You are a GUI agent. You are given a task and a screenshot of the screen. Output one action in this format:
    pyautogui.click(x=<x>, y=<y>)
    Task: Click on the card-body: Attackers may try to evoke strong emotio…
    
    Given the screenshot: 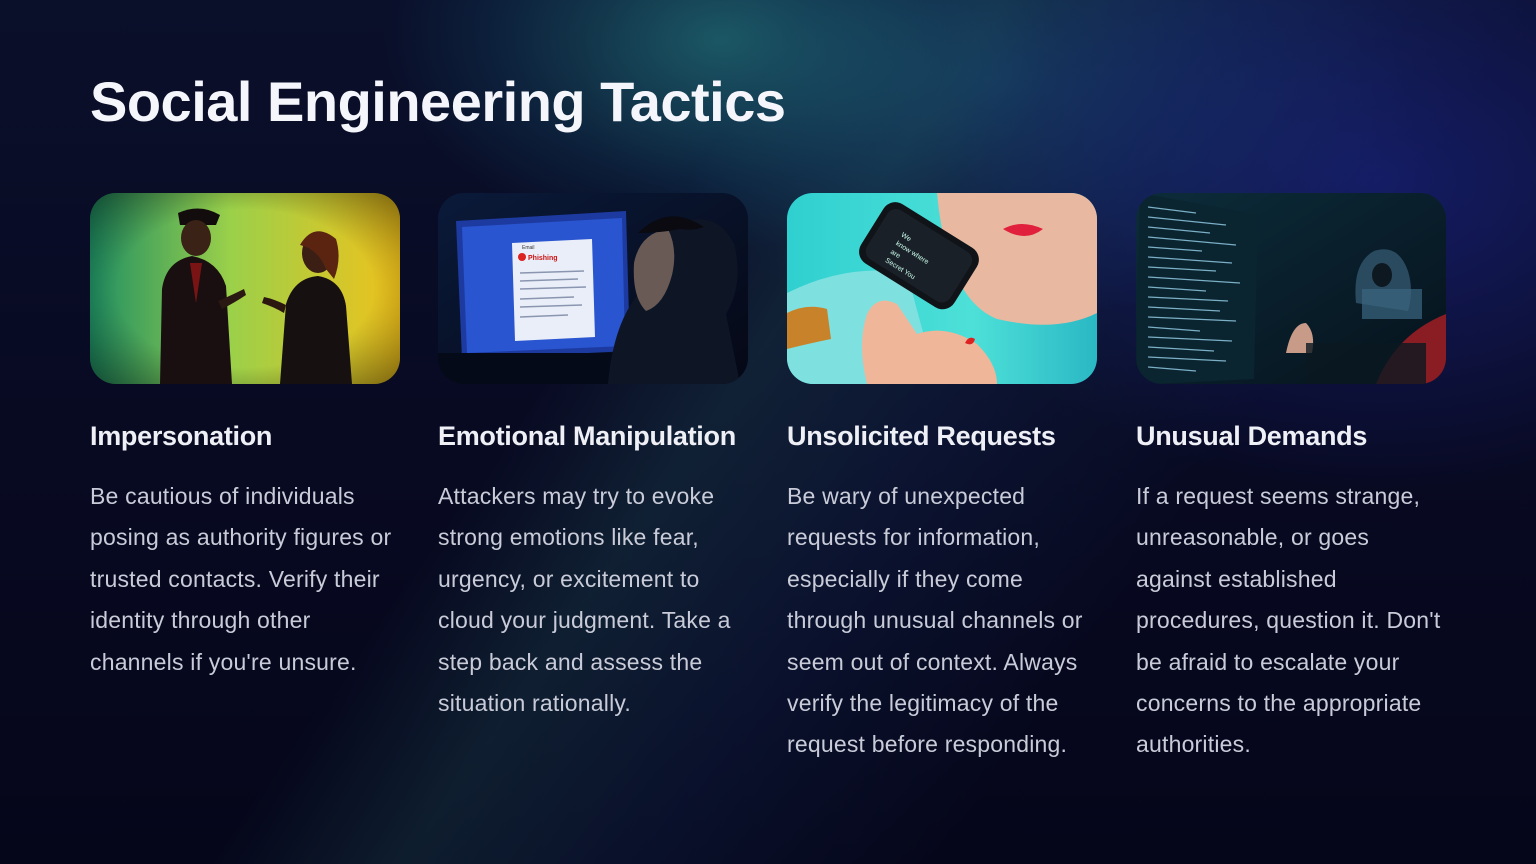 What is the action you would take?
    pyautogui.click(x=584, y=600)
    